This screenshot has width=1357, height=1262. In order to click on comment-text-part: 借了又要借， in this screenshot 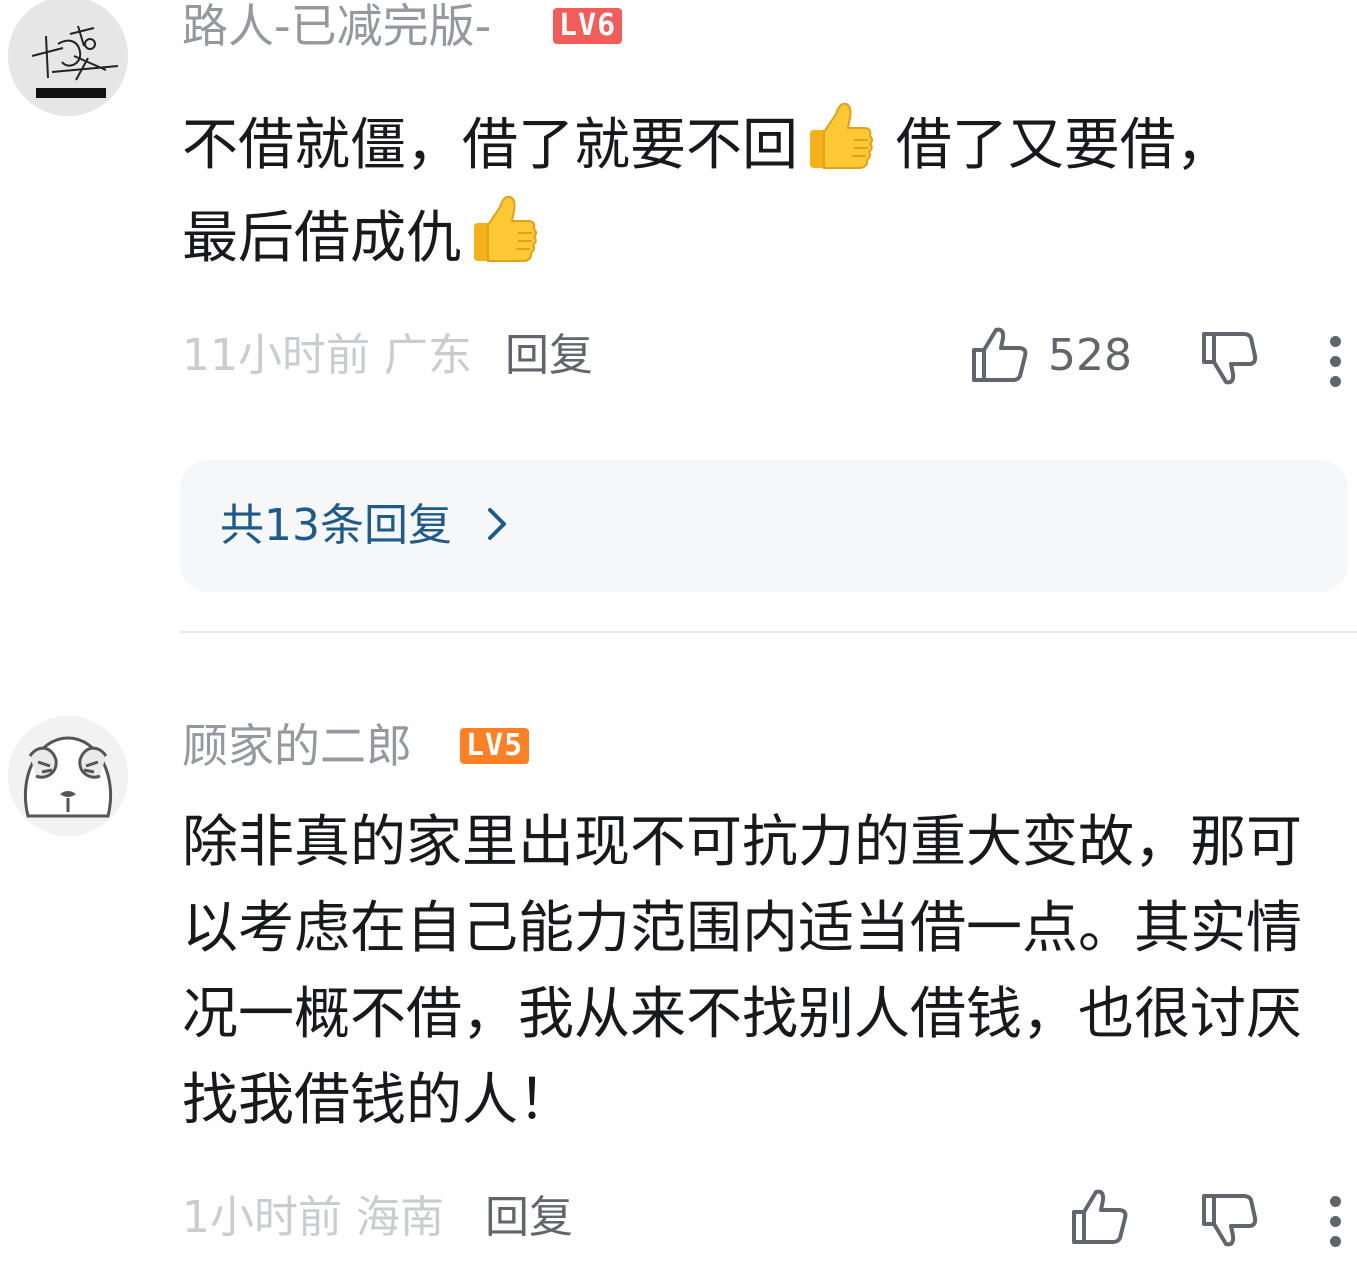, I will do `click(1055, 145)`.